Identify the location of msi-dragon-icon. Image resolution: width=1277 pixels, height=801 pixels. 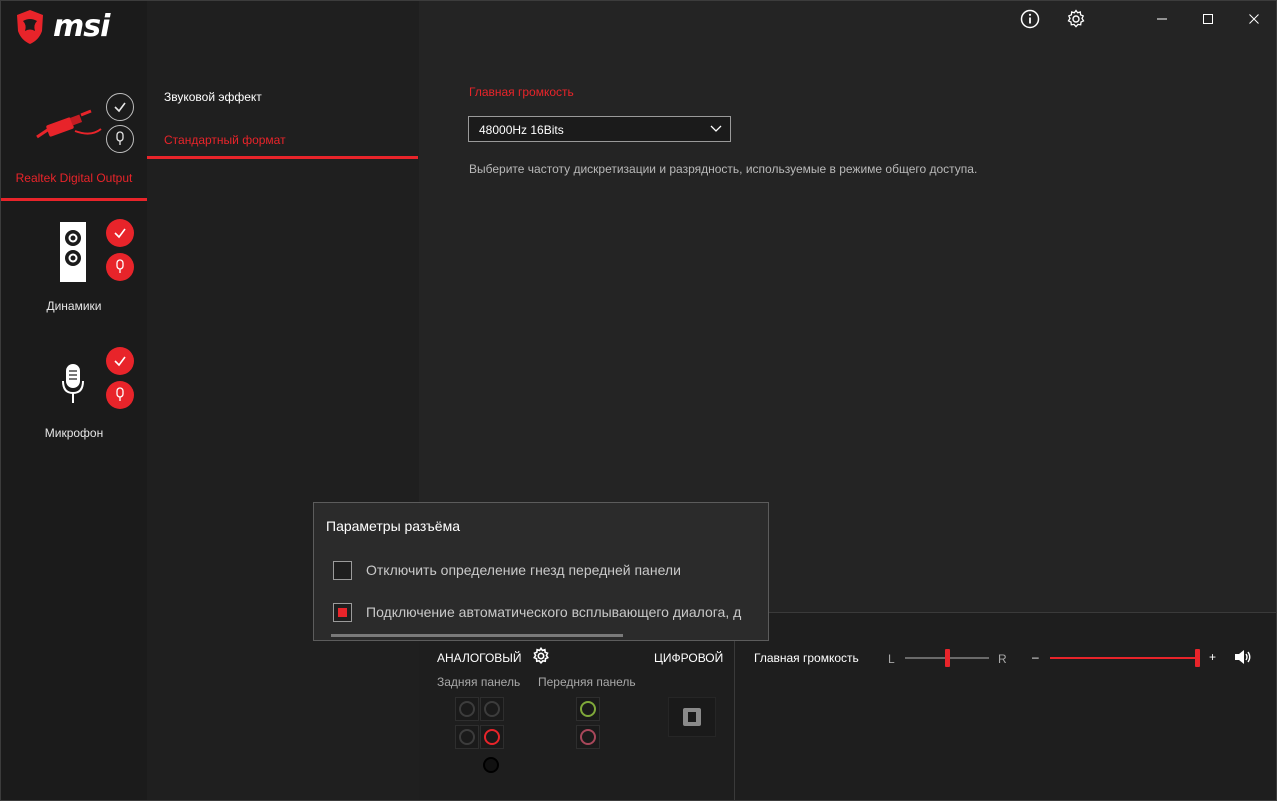
(30, 27).